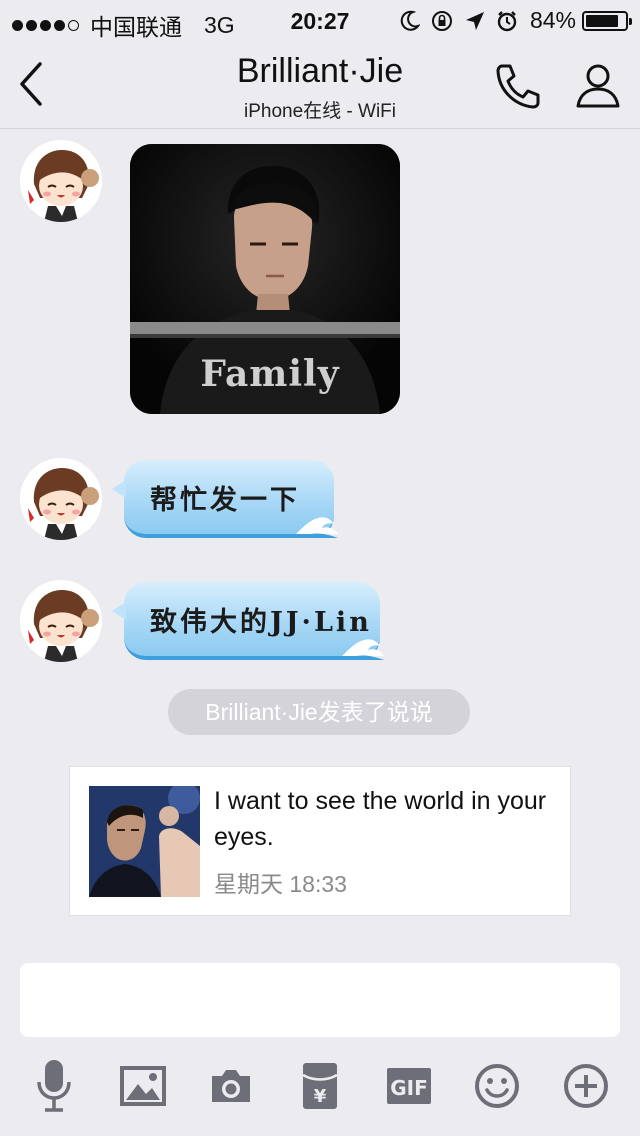 The width and height of the screenshot is (640, 1136). I want to click on portrait-photo: Family, so click(265, 279).